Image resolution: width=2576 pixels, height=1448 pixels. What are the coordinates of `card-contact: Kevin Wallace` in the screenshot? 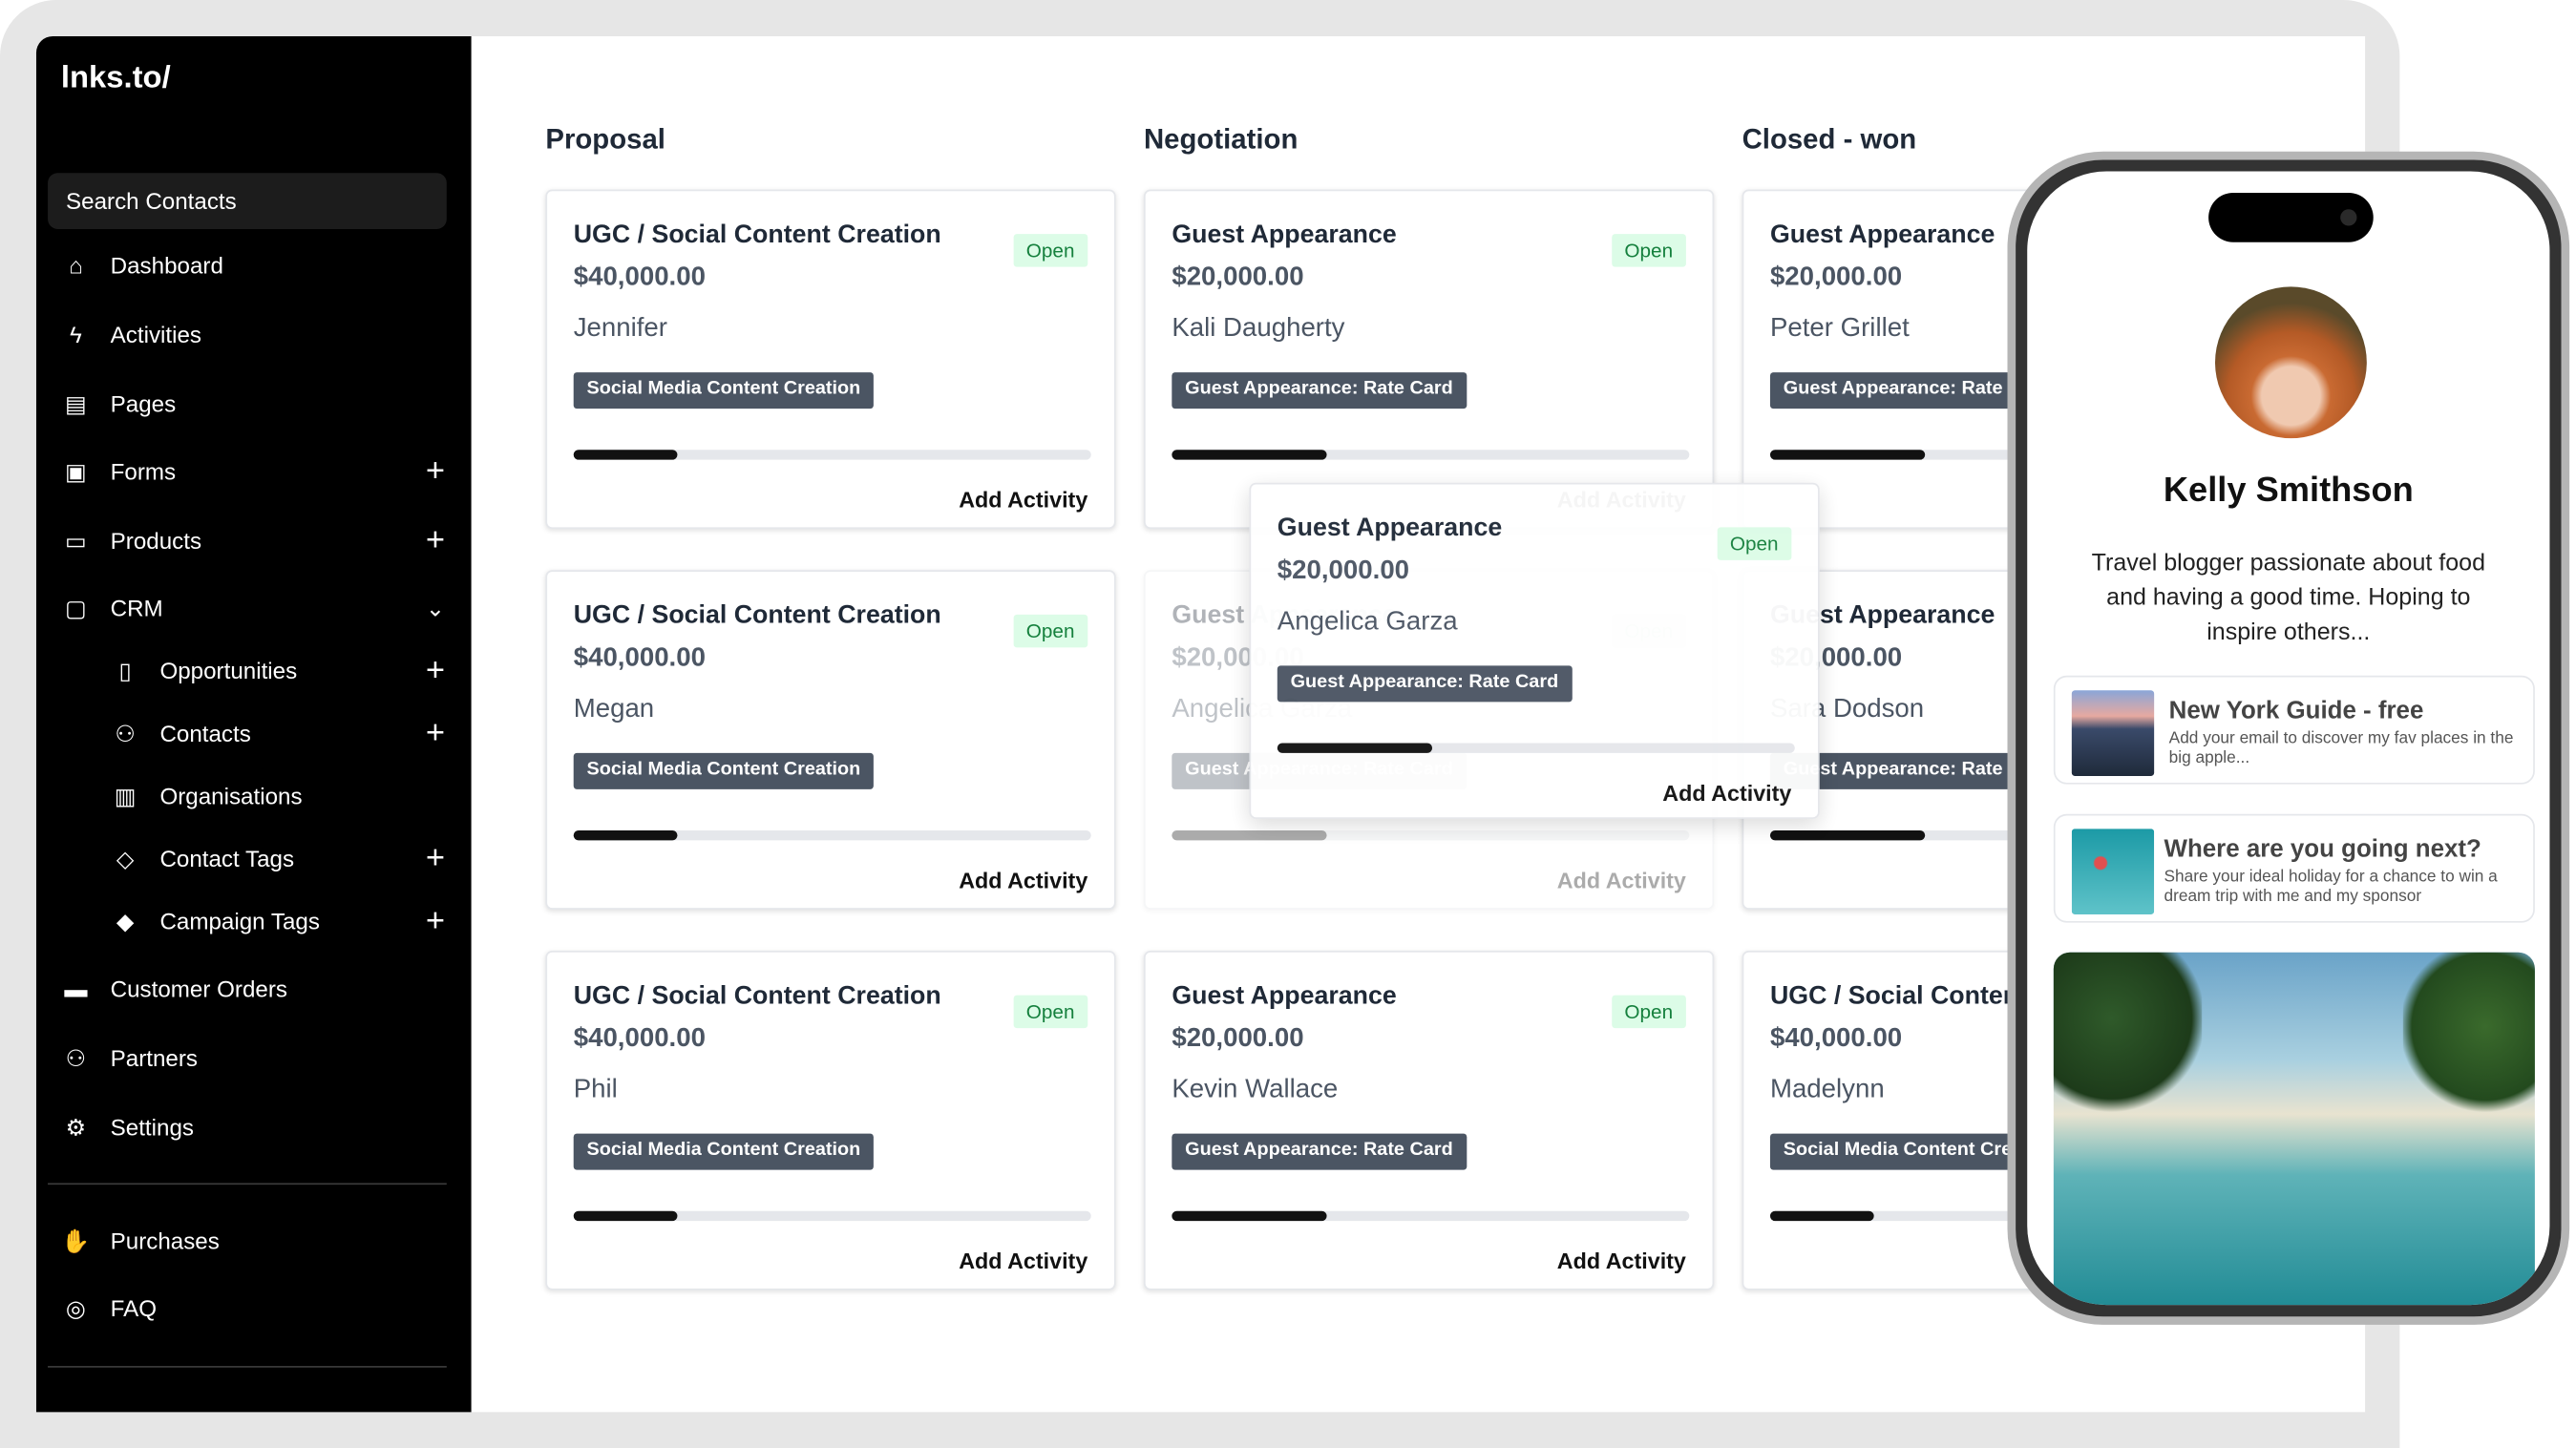 It's located at (1255, 1090).